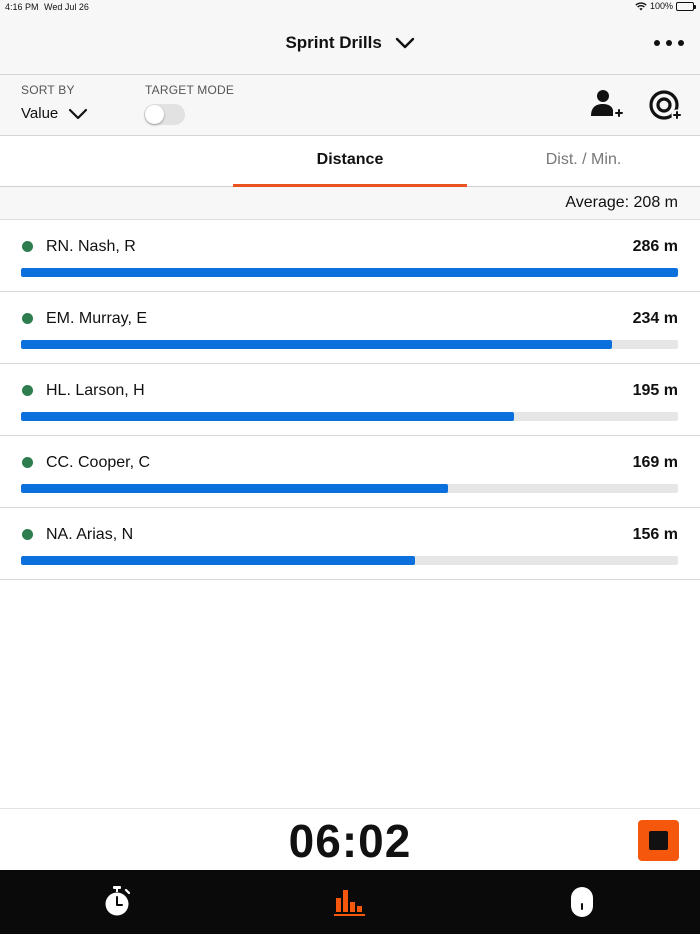  I want to click on title-bar: Sprint Drills, so click(350, 44).